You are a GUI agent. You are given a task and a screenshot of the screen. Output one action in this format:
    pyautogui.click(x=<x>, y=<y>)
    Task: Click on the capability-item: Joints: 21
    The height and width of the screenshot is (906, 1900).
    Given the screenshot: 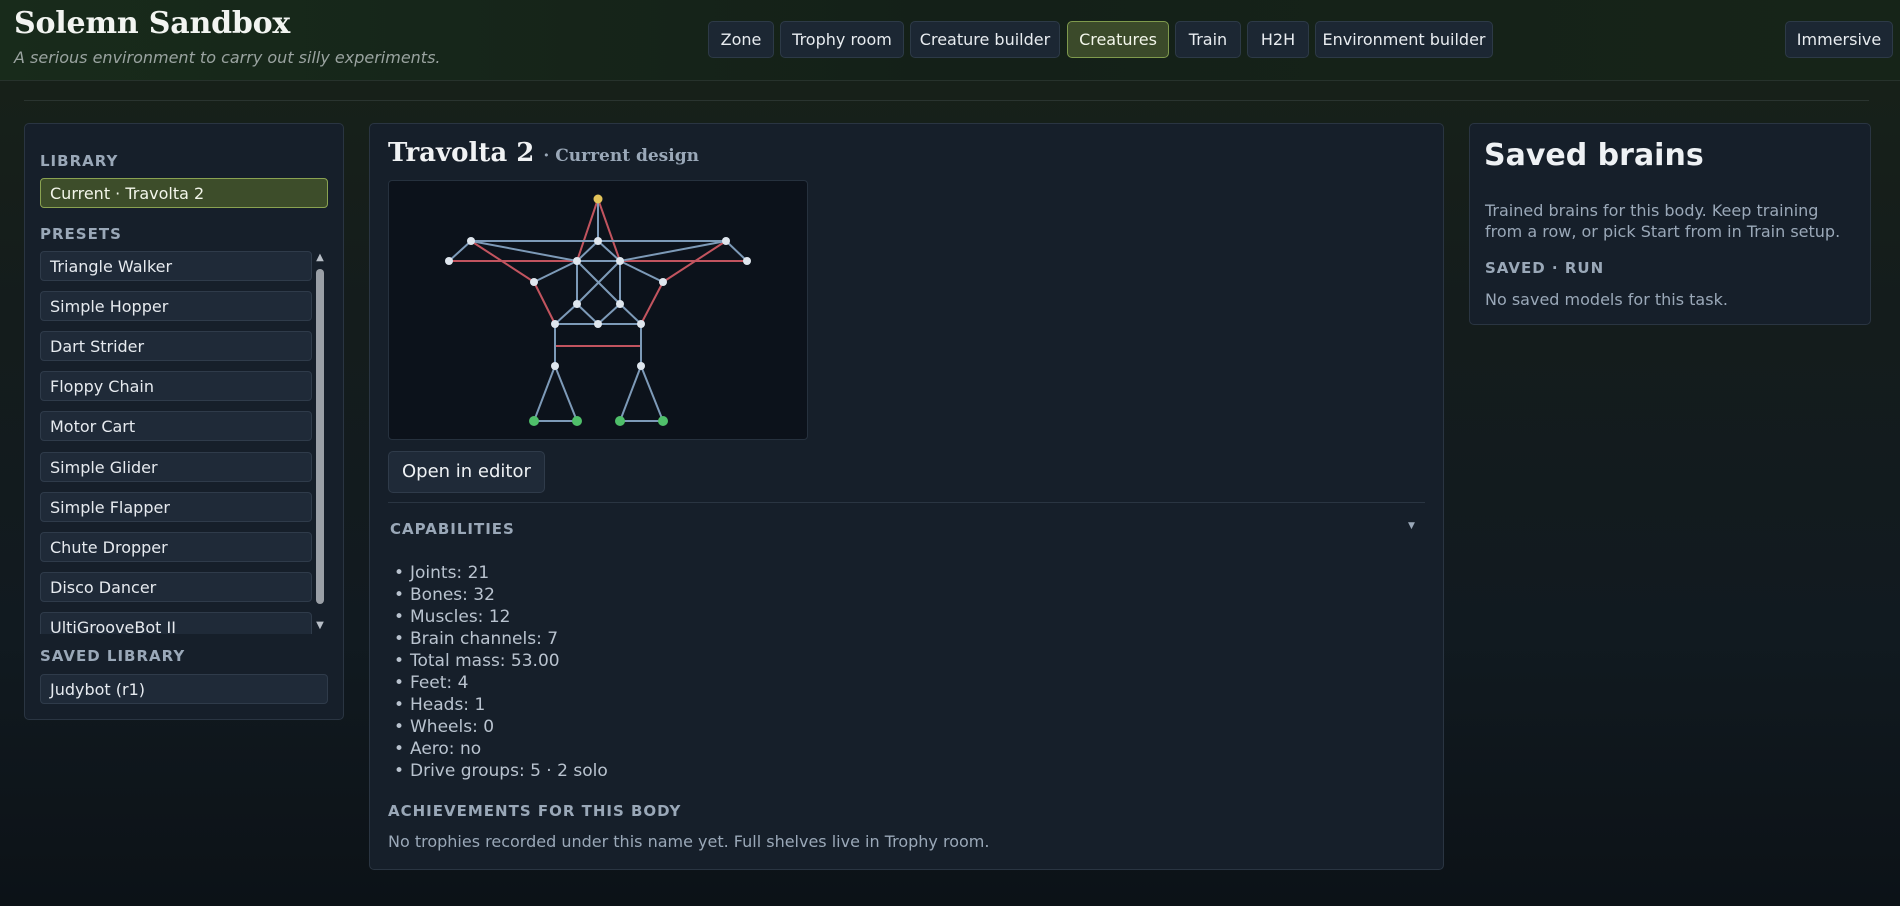 What is the action you would take?
    pyautogui.click(x=501, y=573)
    